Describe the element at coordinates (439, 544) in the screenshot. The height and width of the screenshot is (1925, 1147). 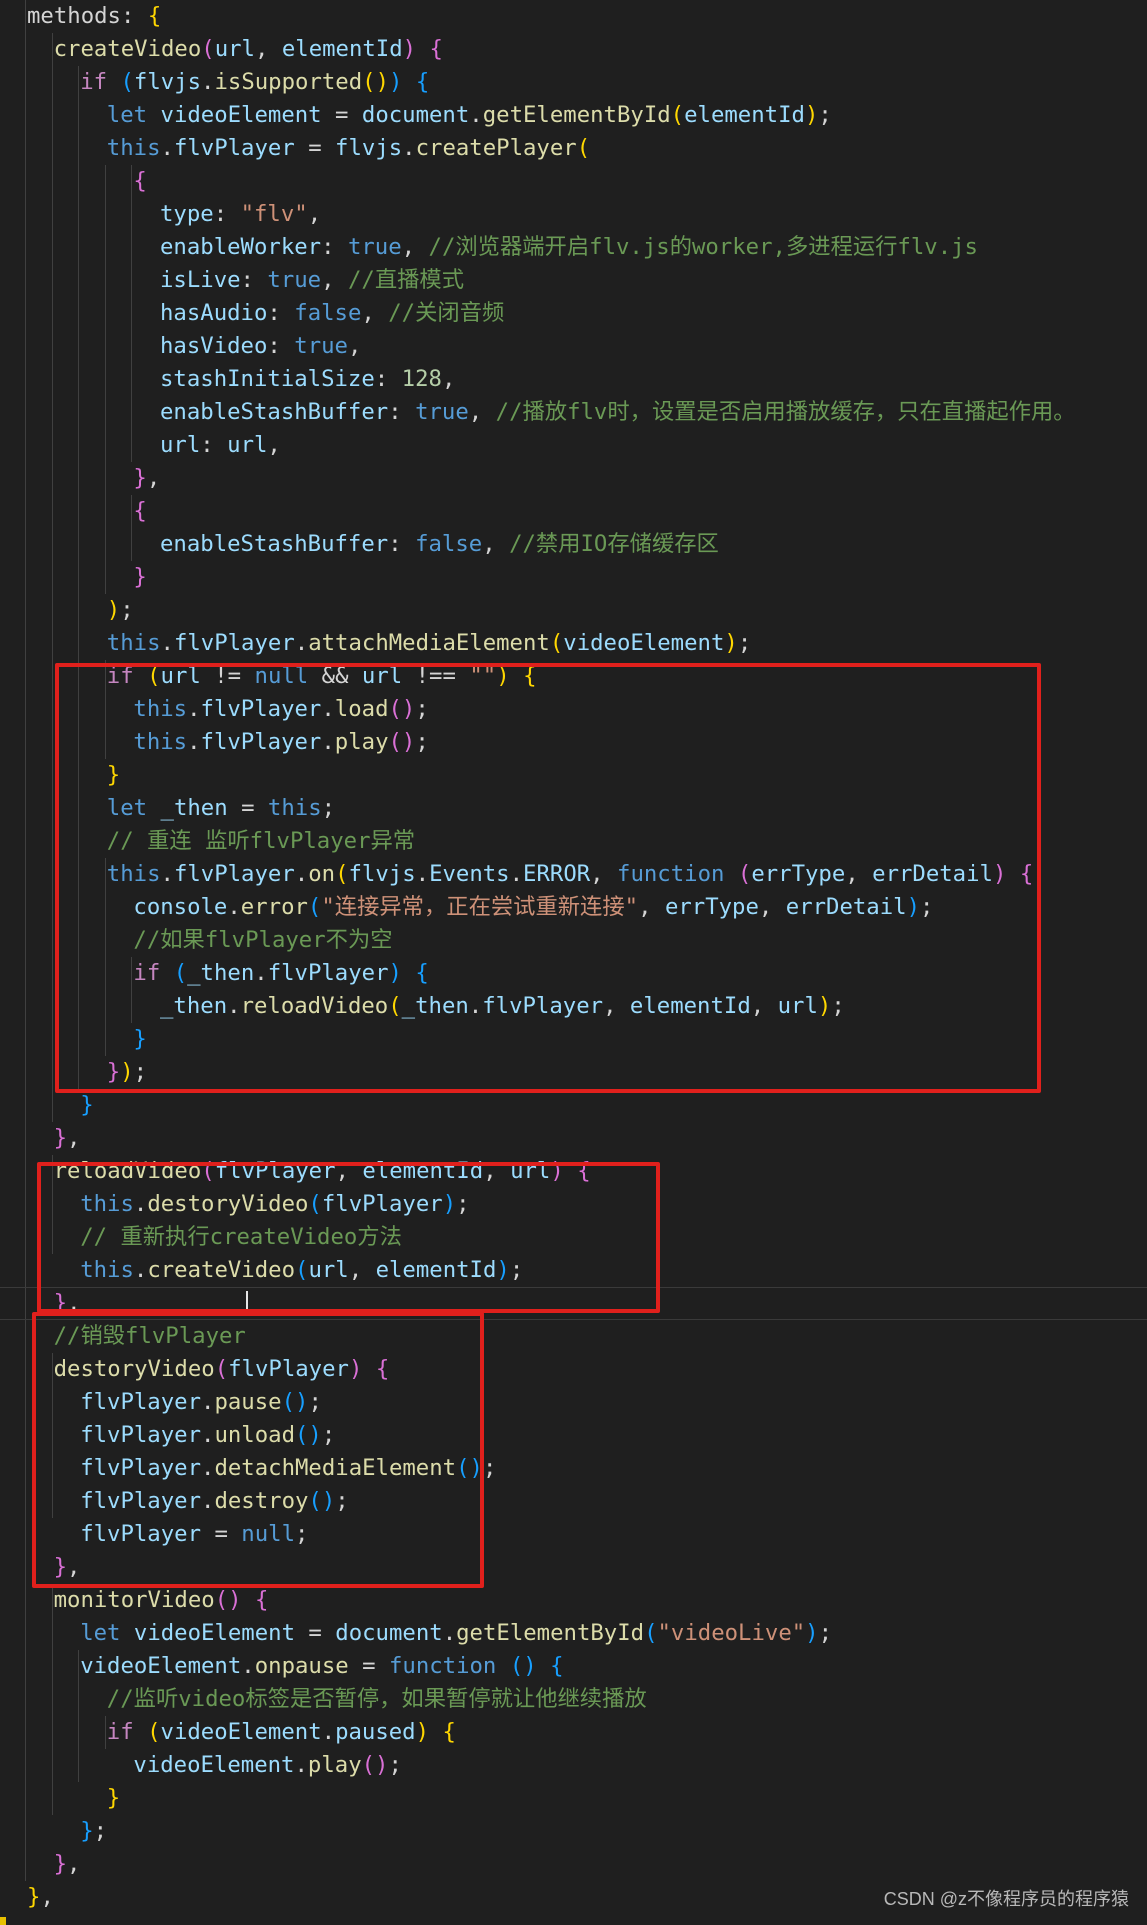
I see `code-line: enableStashBuffer: false, //禁用IO存储缓存区` at that location.